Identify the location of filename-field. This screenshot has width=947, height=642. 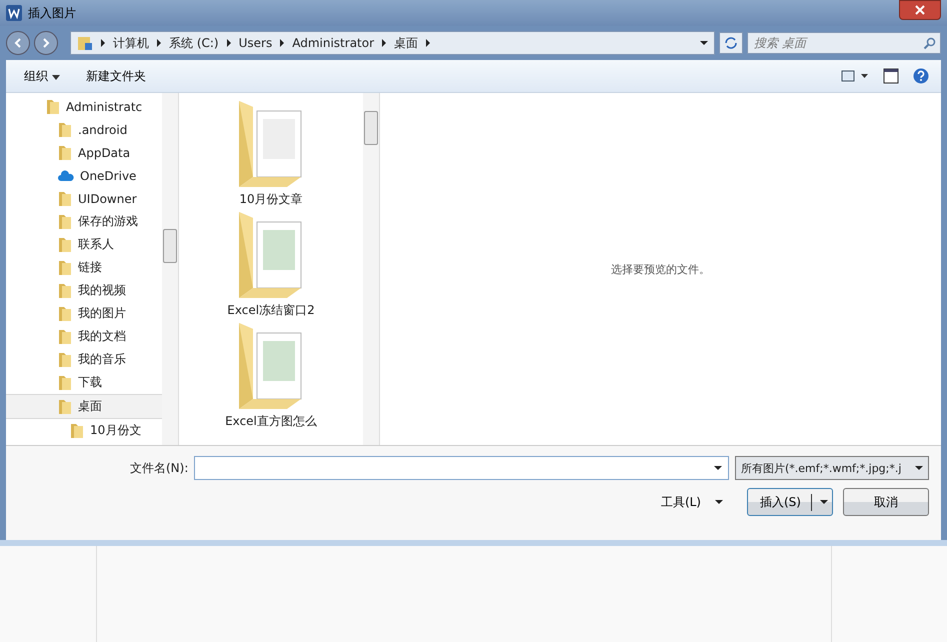
(461, 468).